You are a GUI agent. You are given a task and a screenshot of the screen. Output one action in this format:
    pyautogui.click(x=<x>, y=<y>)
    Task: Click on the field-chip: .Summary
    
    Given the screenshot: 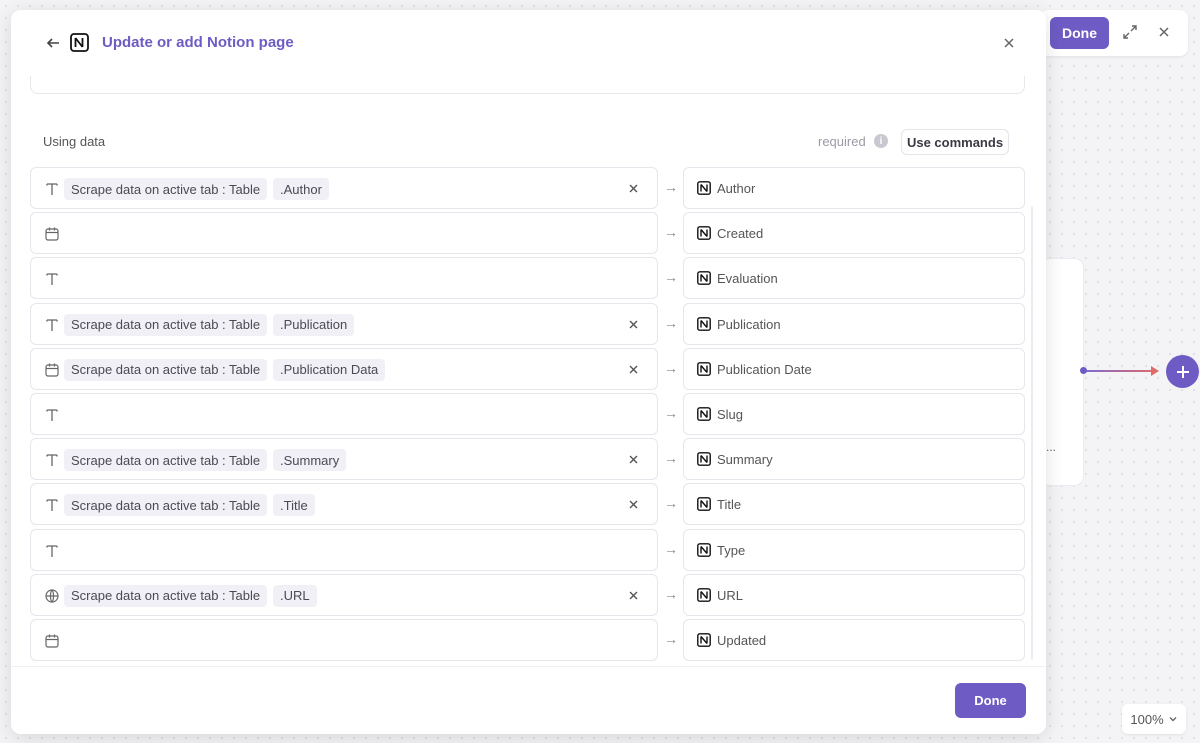 What is the action you would take?
    pyautogui.click(x=310, y=460)
    